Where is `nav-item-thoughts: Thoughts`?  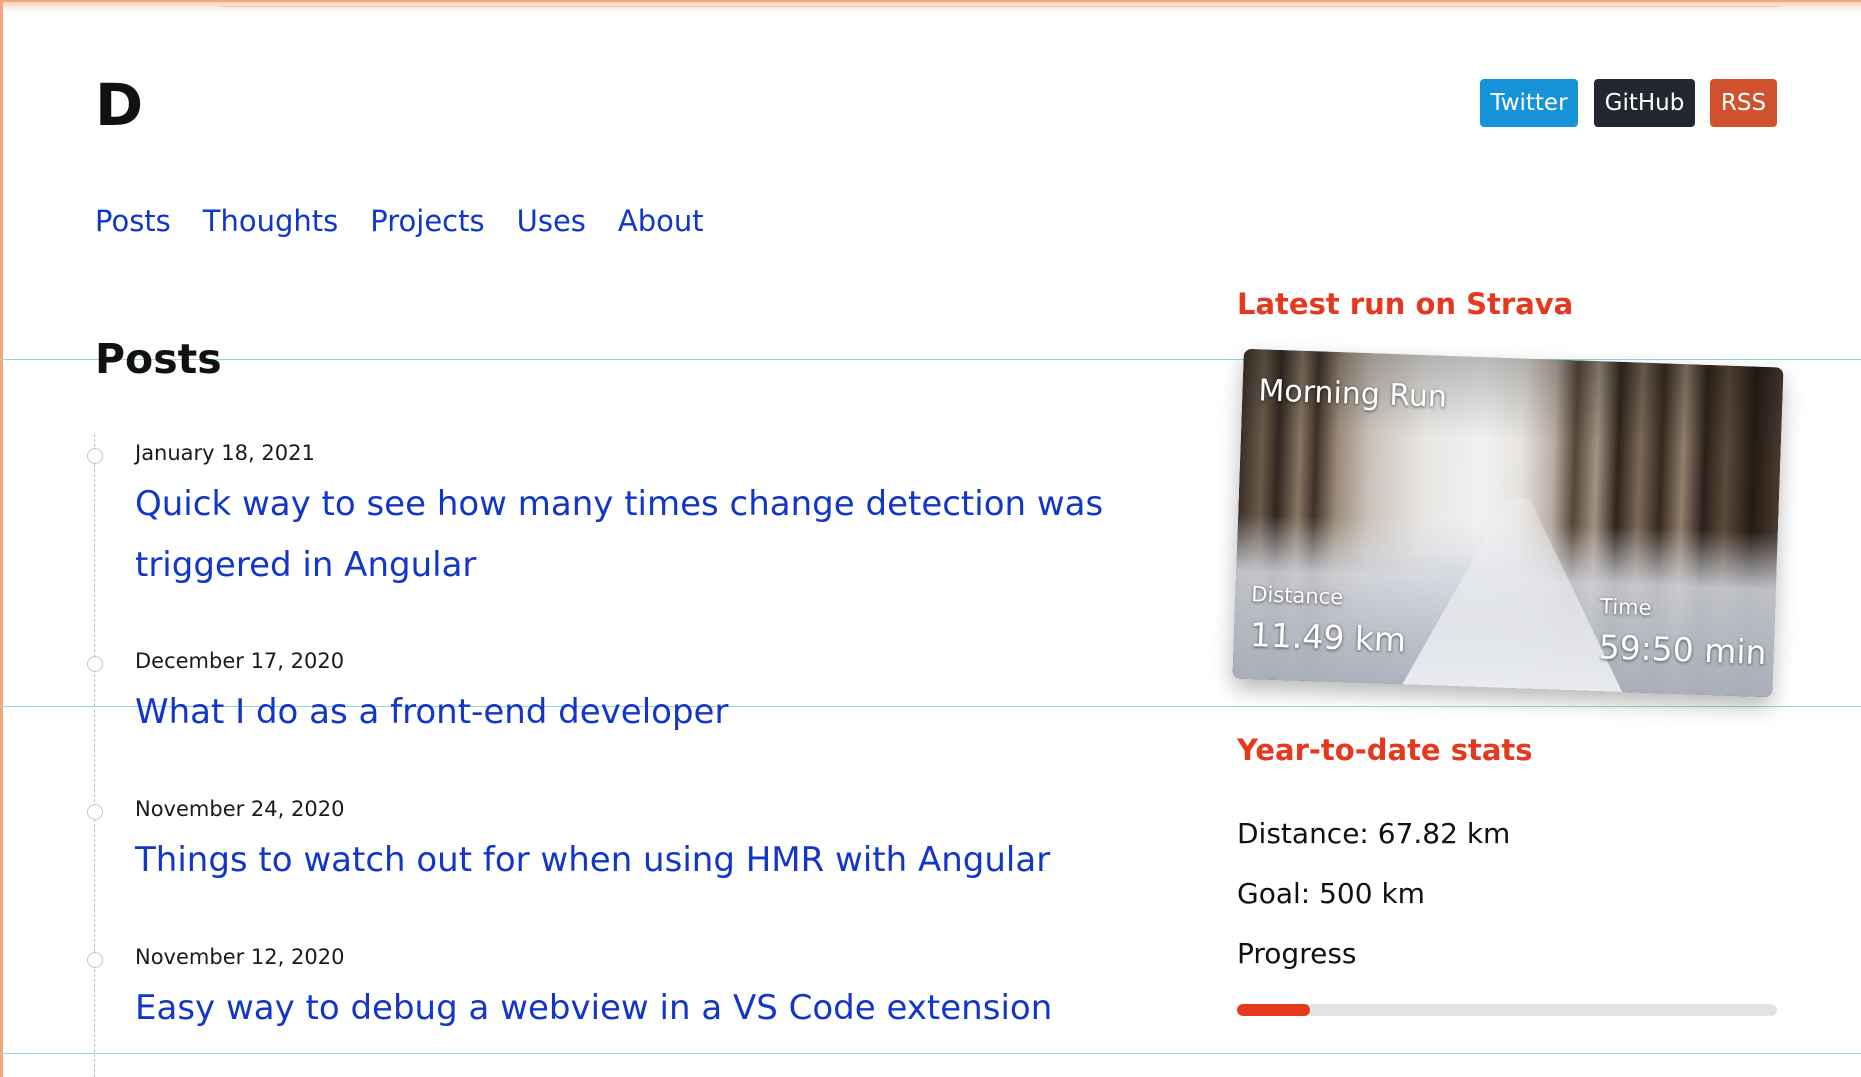
nav-item-thoughts: Thoughts is located at coordinates (270, 221).